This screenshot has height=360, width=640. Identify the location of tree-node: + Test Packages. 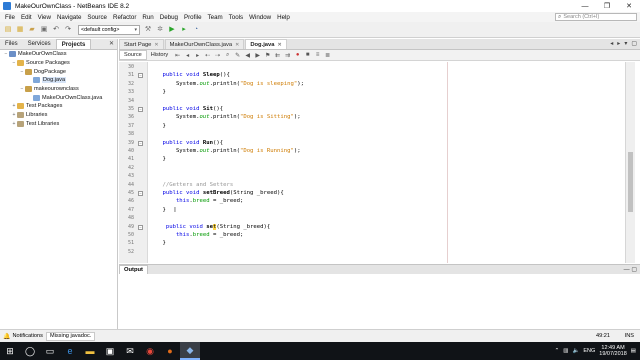
(58, 106).